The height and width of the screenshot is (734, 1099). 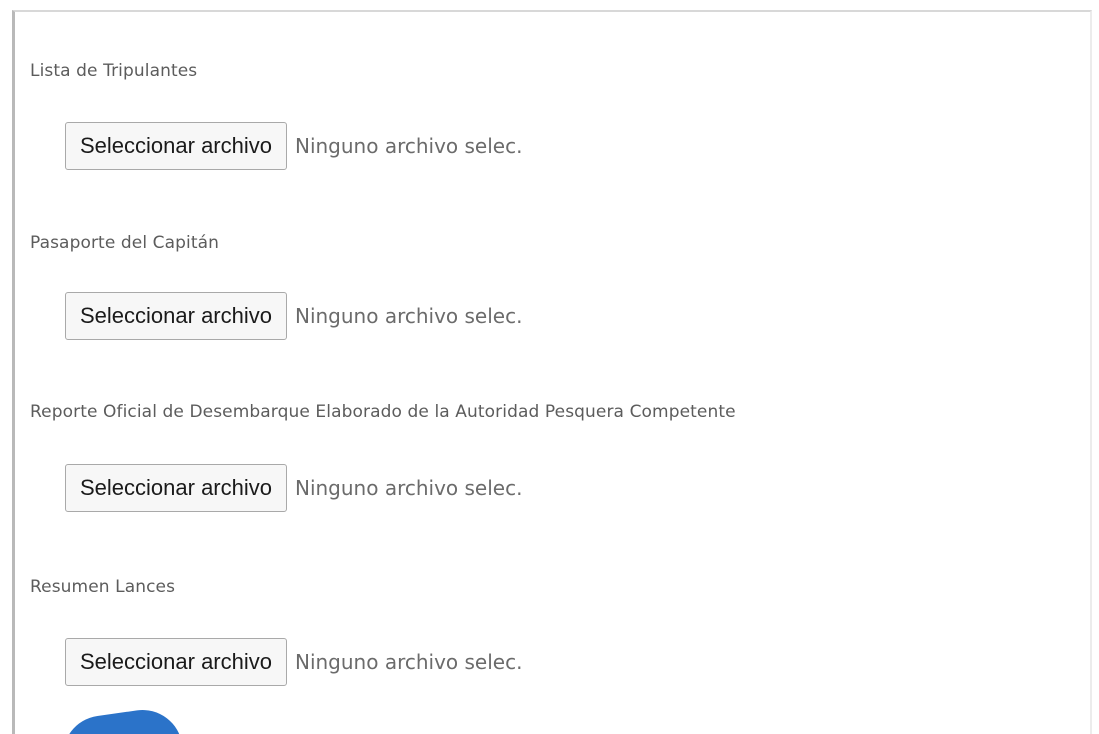 What do you see at coordinates (103, 587) in the screenshot?
I see `field-label: Resumen Lances` at bounding box center [103, 587].